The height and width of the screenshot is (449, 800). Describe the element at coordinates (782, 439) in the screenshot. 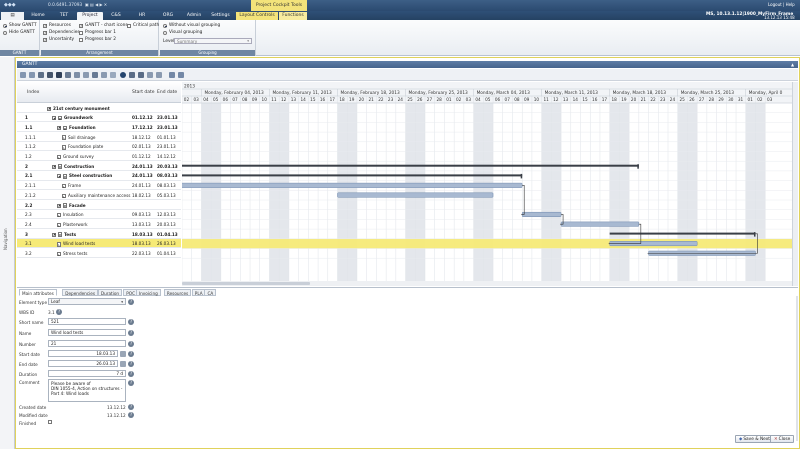

I see `close-button: ✕Close` at that location.